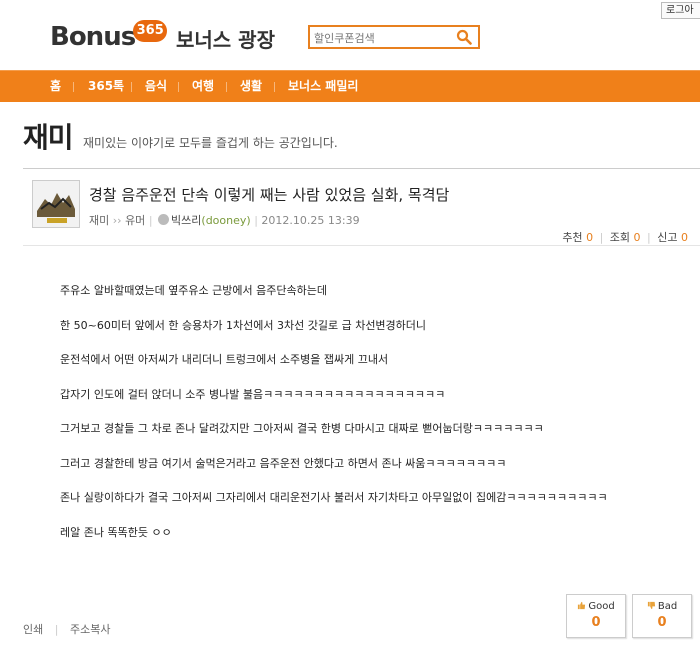 This screenshot has height=647, width=700. What do you see at coordinates (203, 86) in the screenshot?
I see `nav-item-travel: 여행` at bounding box center [203, 86].